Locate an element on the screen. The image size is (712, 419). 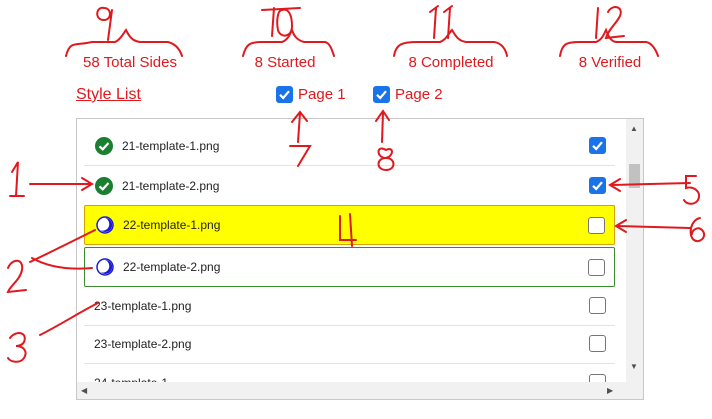
stat-label: 8 Completed is located at coordinates (451, 62).